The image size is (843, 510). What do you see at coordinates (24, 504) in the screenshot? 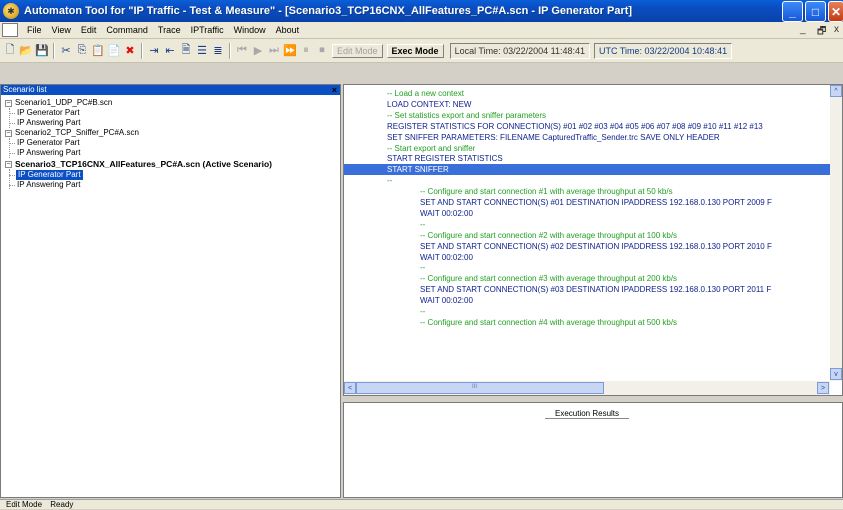
I see `status-mode: Edit Mode` at bounding box center [24, 504].